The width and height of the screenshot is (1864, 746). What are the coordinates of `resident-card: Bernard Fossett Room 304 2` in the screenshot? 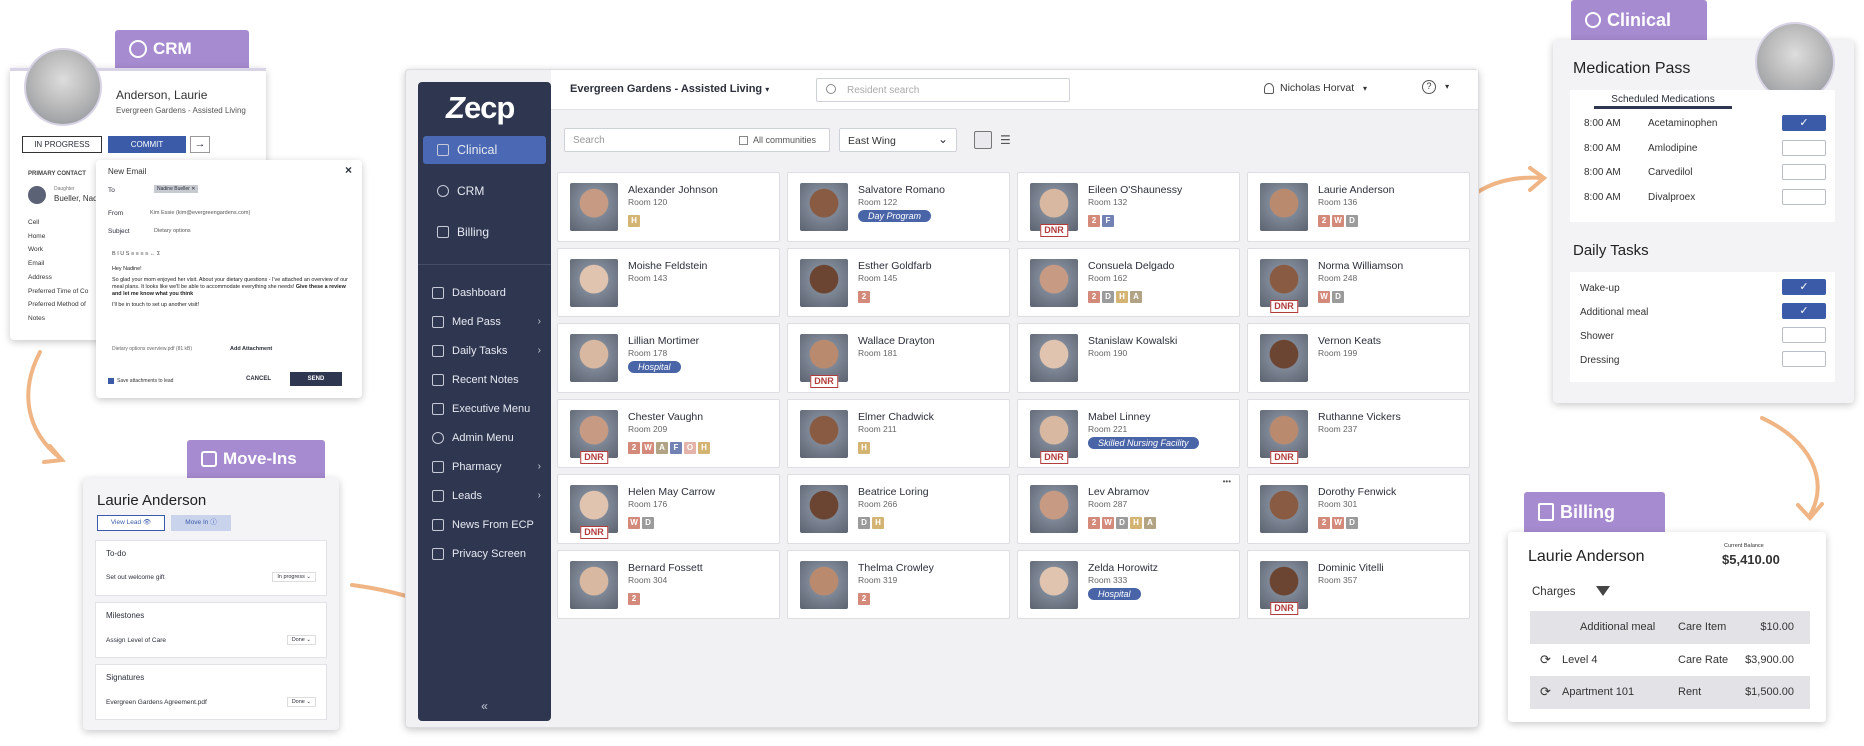 It's located at (668, 584).